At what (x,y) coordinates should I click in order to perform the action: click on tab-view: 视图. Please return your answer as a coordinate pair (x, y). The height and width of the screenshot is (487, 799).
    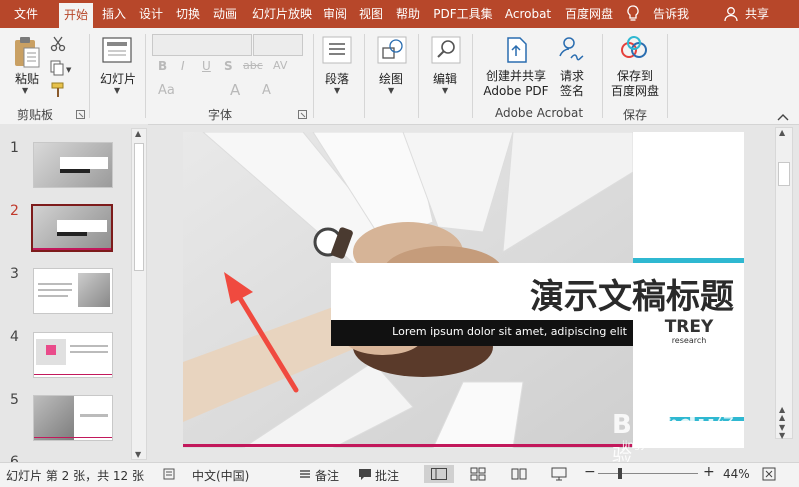
    Looking at the image, I should click on (371, 14).